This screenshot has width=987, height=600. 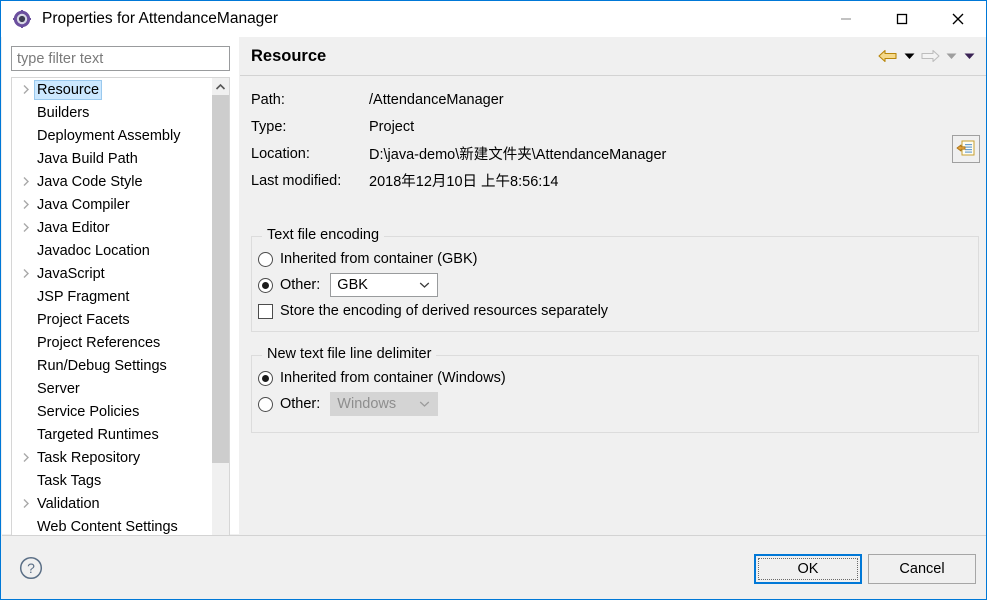 I want to click on minimize-button, so click(x=846, y=19).